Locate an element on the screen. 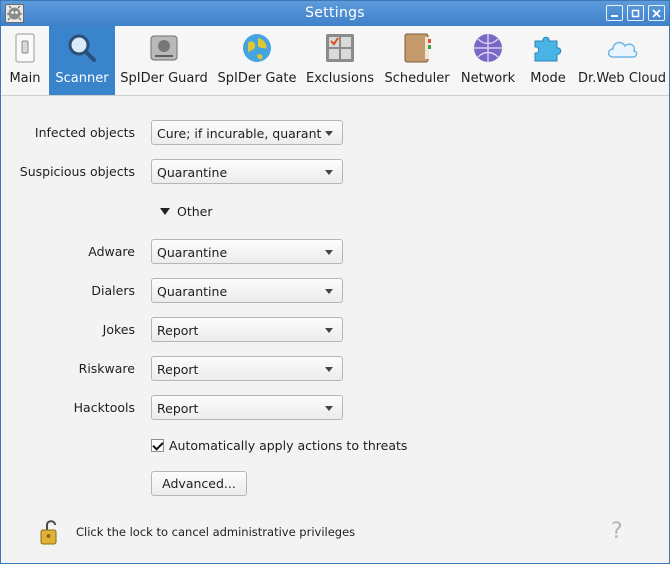 The image size is (670, 564). guard-icon is located at coordinates (164, 48).